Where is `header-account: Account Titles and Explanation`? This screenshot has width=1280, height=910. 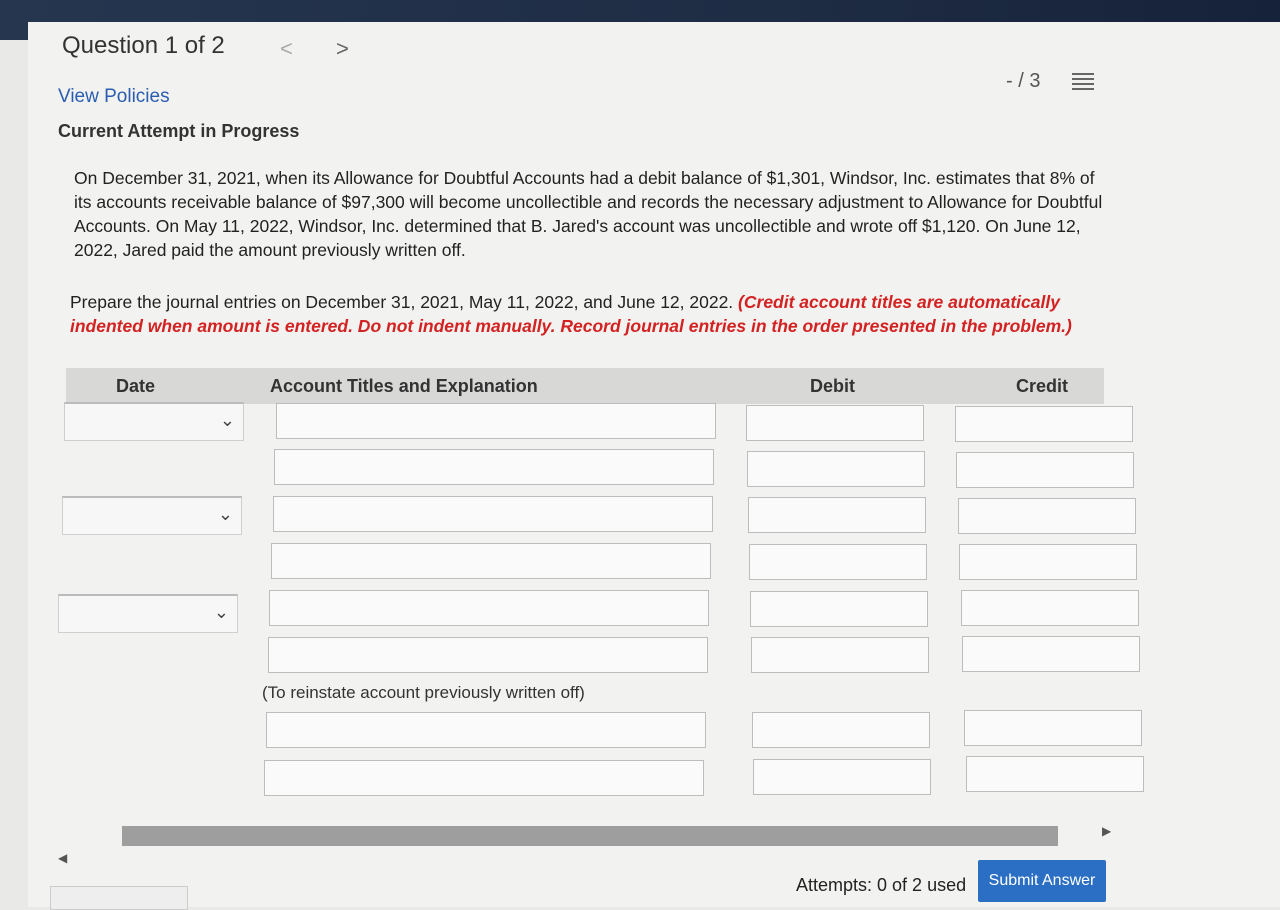
header-account: Account Titles and Explanation is located at coordinates (404, 386).